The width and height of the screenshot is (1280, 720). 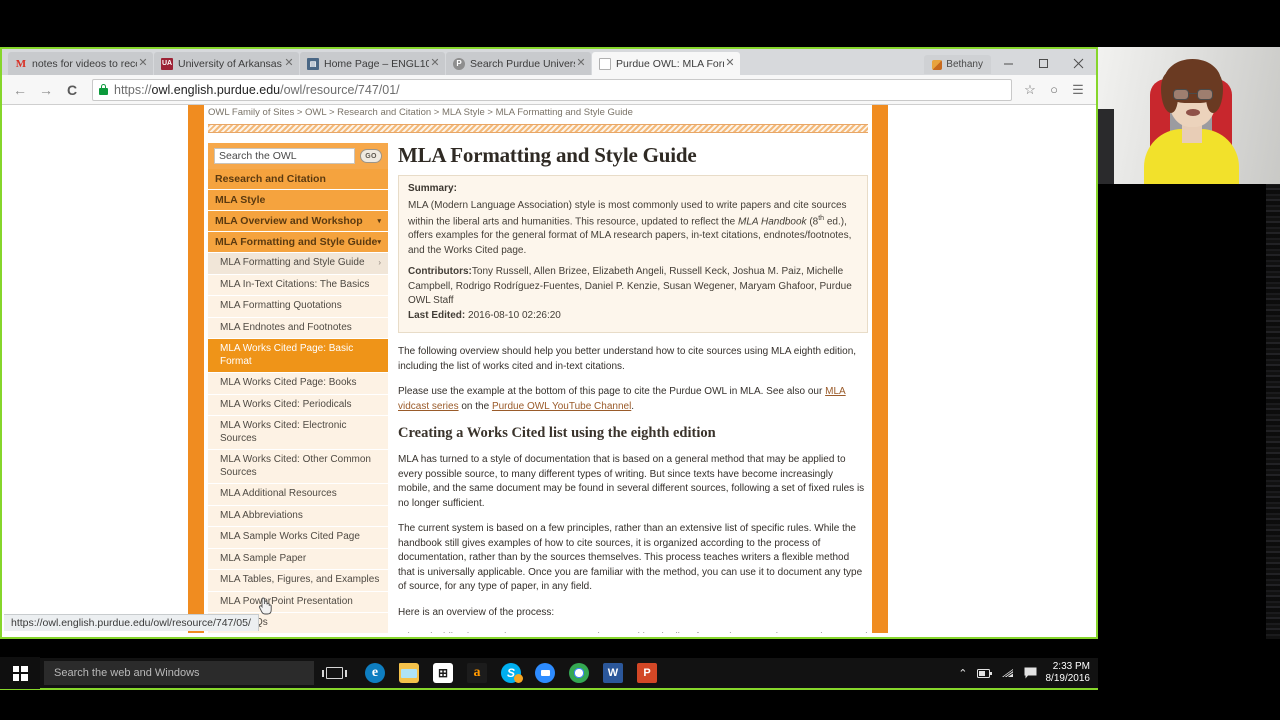 I want to click on summary-heading: Summary:, so click(x=432, y=188).